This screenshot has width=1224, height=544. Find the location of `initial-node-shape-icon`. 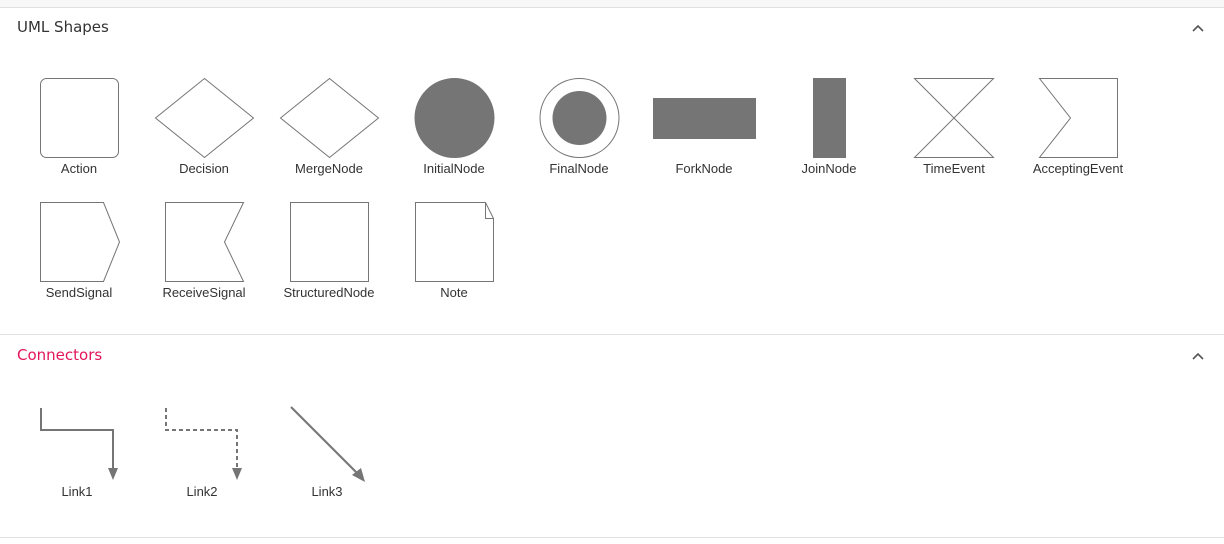

initial-node-shape-icon is located at coordinates (454, 118).